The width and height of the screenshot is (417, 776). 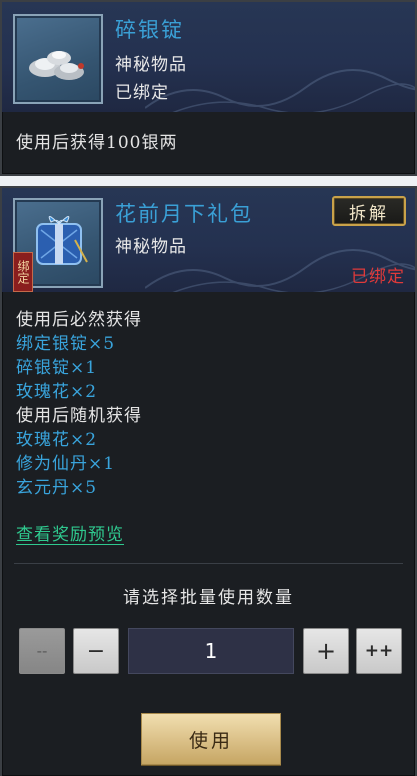 I want to click on reward-line: 使用后必然获得, so click(x=79, y=320).